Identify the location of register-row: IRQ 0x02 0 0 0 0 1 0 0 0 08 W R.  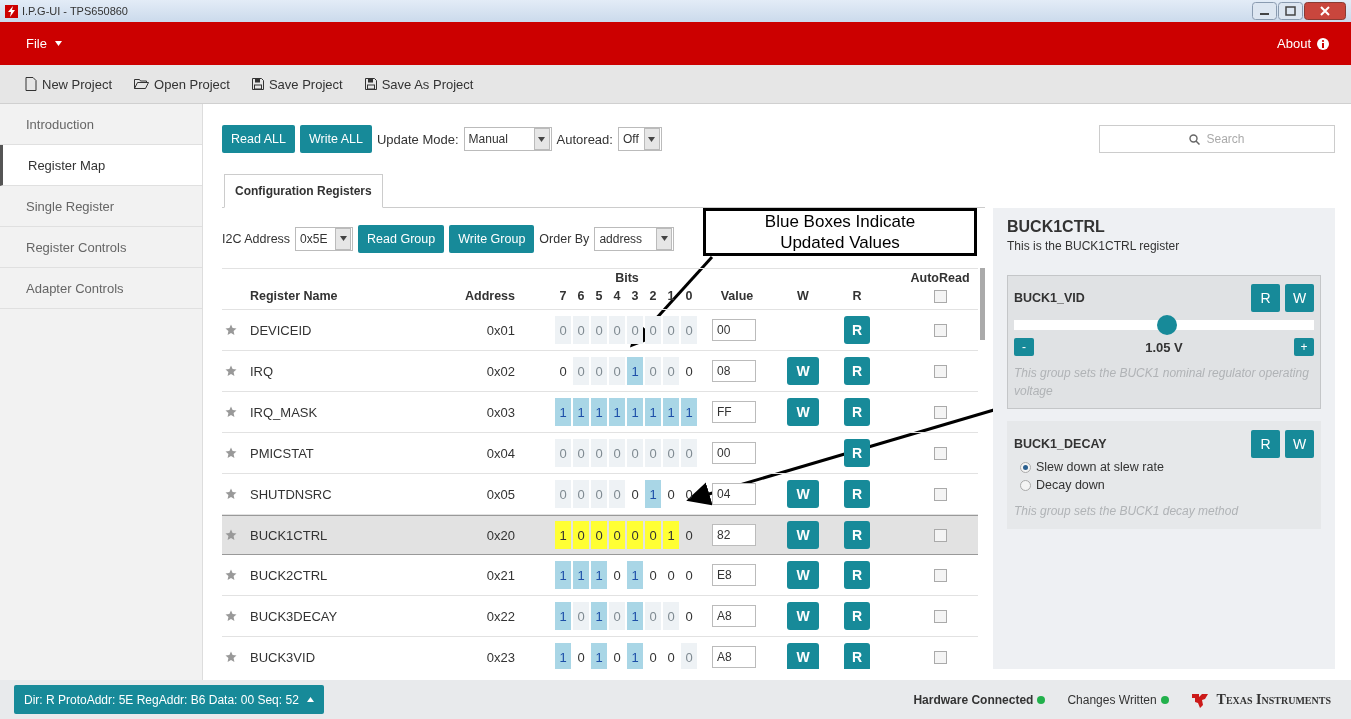
(600, 371).